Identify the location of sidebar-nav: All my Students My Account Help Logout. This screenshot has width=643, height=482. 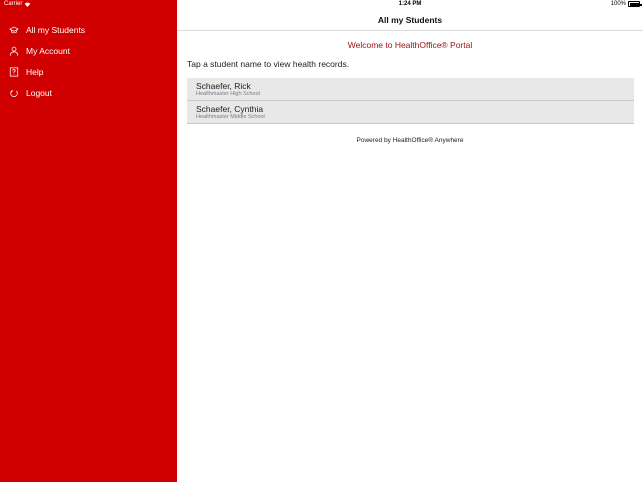
(88, 61).